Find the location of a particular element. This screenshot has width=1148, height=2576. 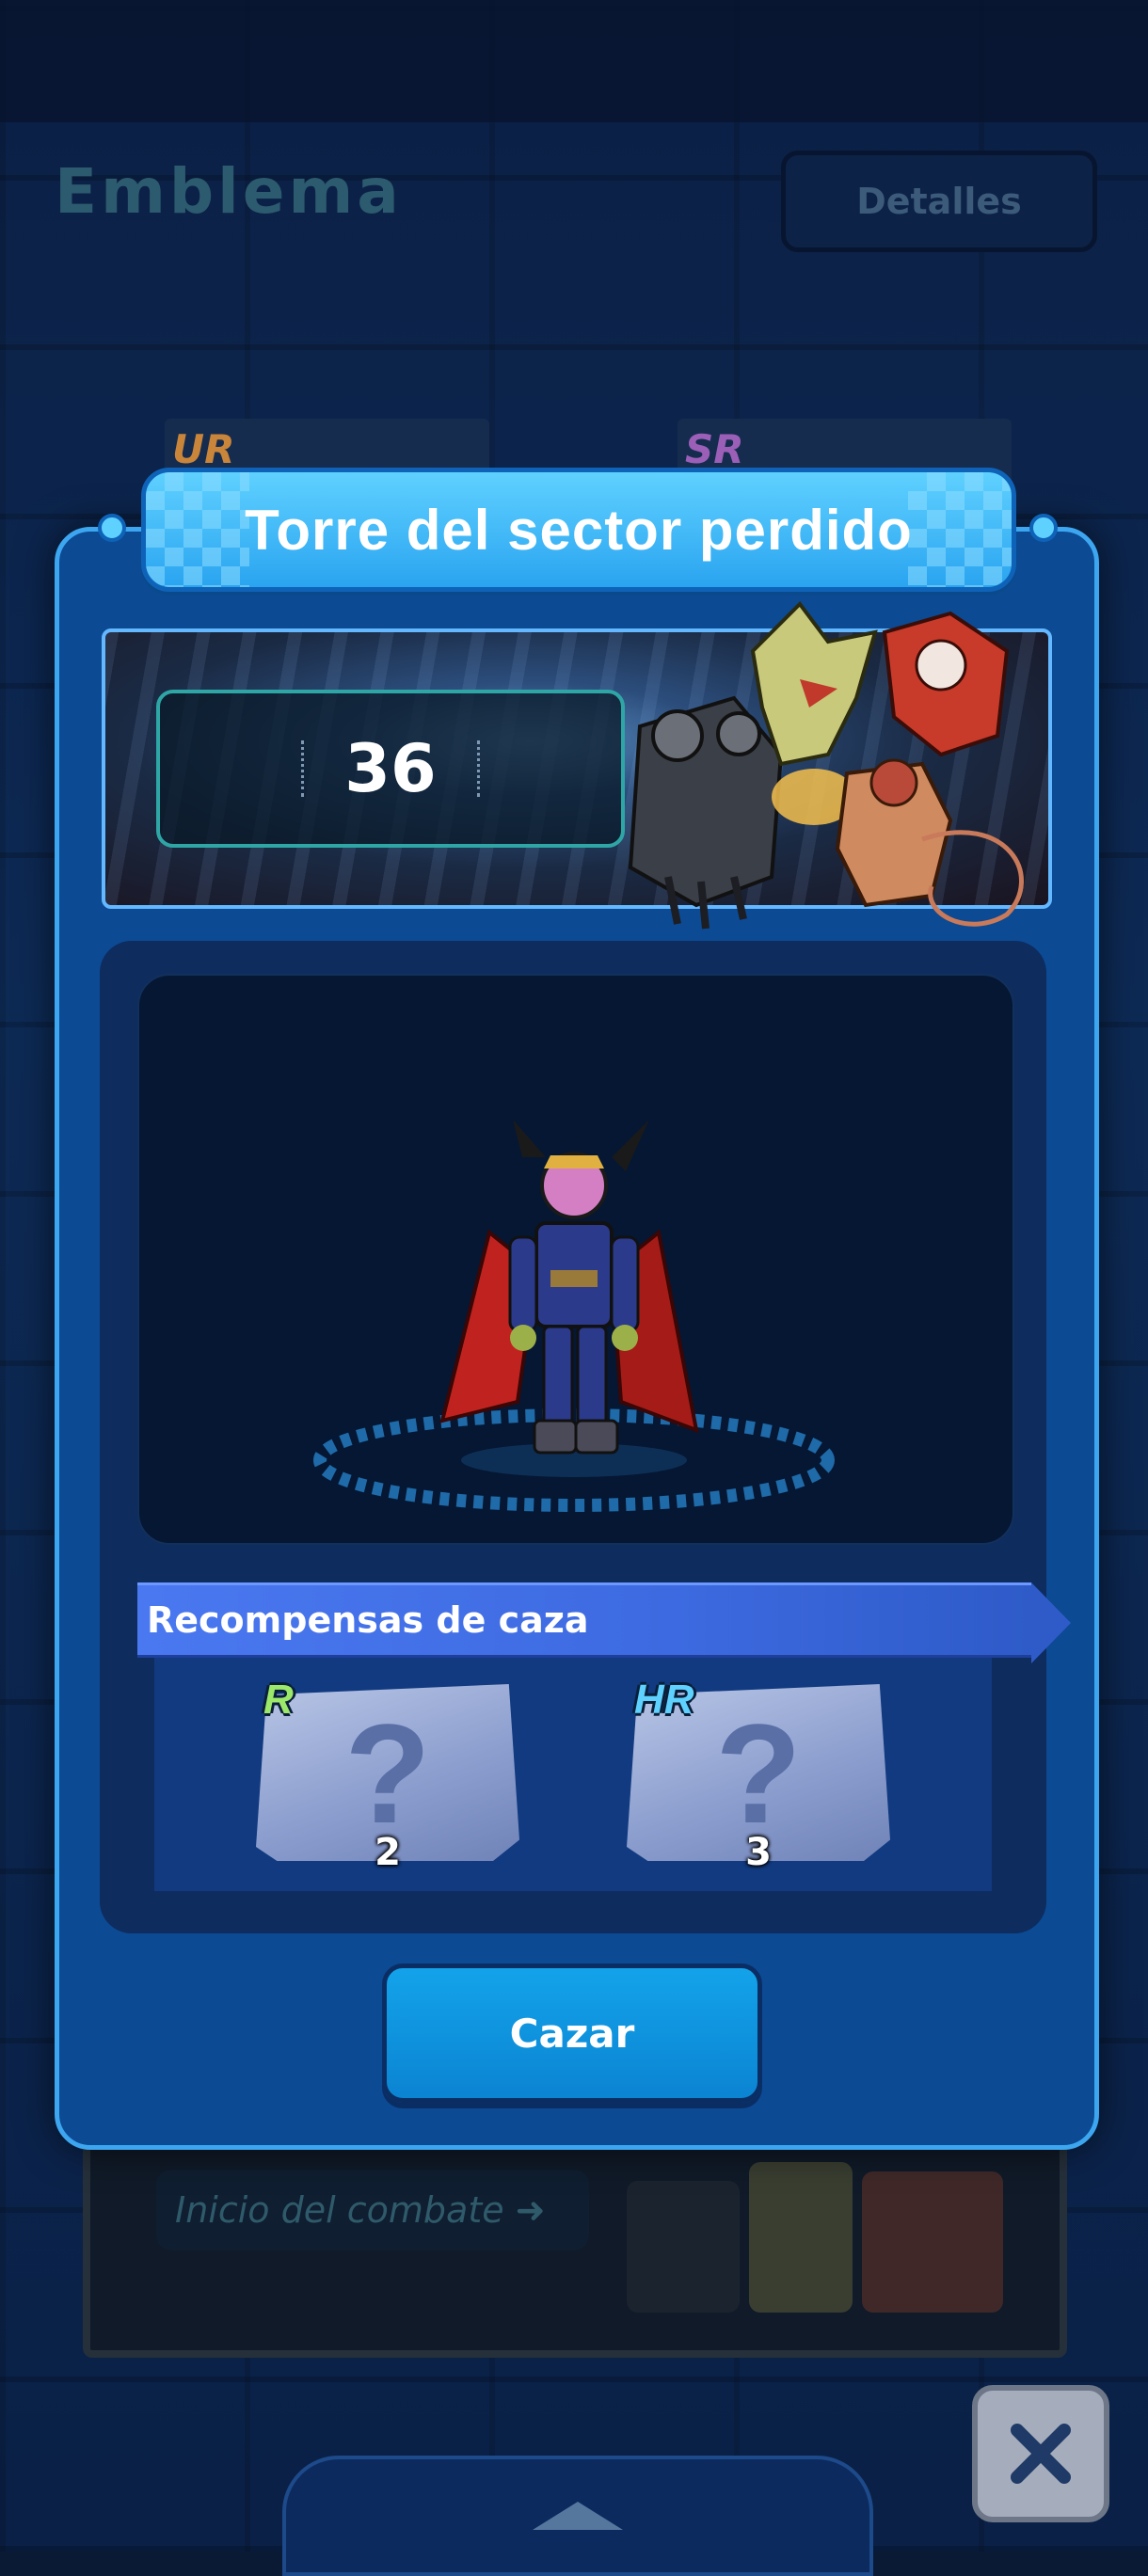

card-rarity-tag: SR is located at coordinates (714, 449).